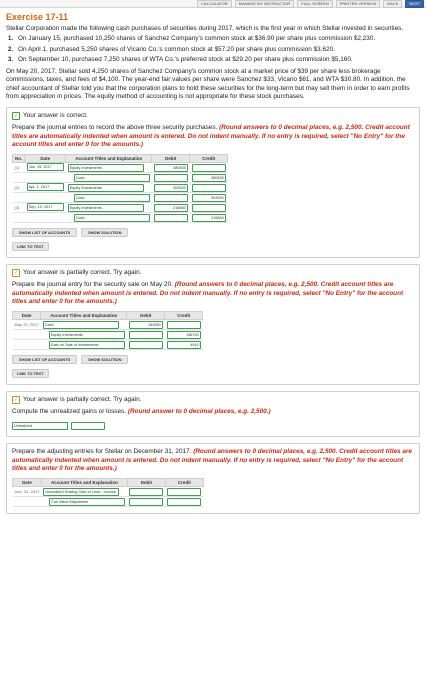  I want to click on account-field: Unrealized Holding Gain or Loss - Income, so click(81, 491).